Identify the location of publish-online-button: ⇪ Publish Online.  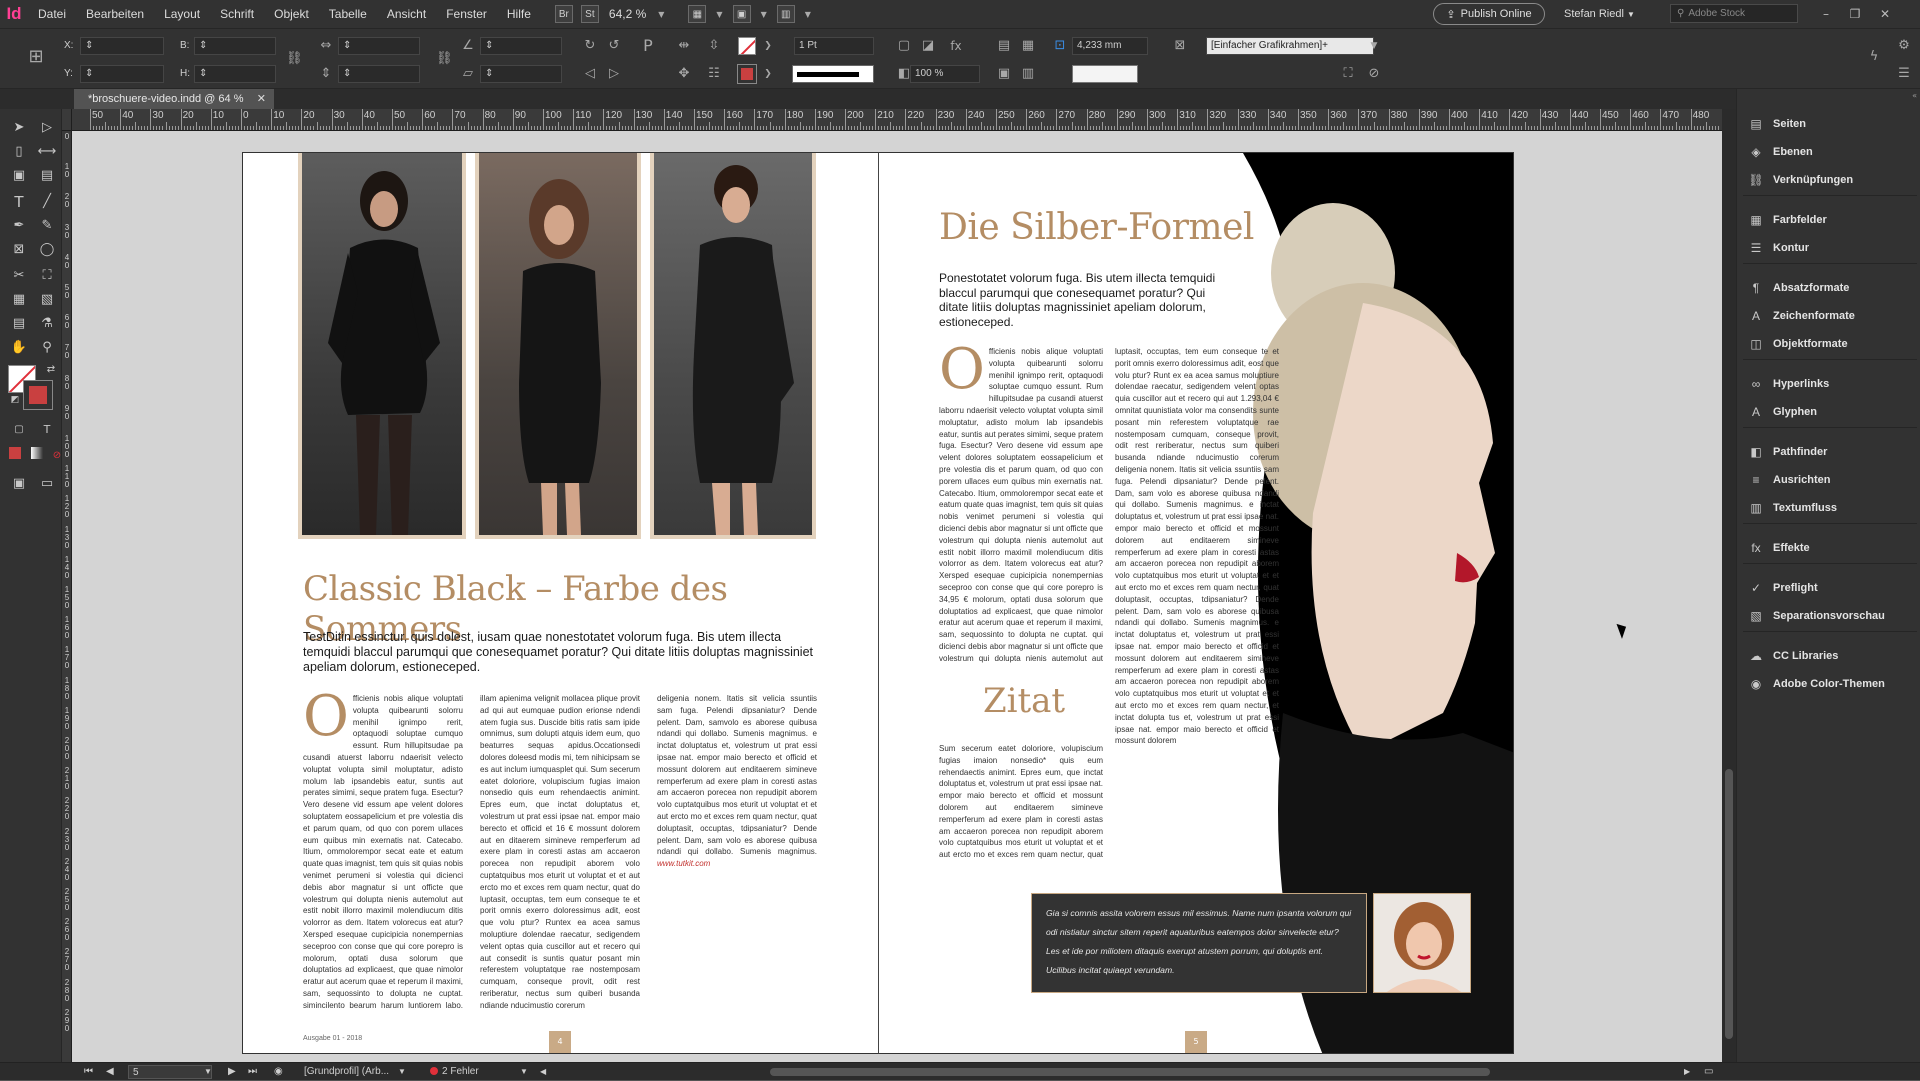
(1489, 14).